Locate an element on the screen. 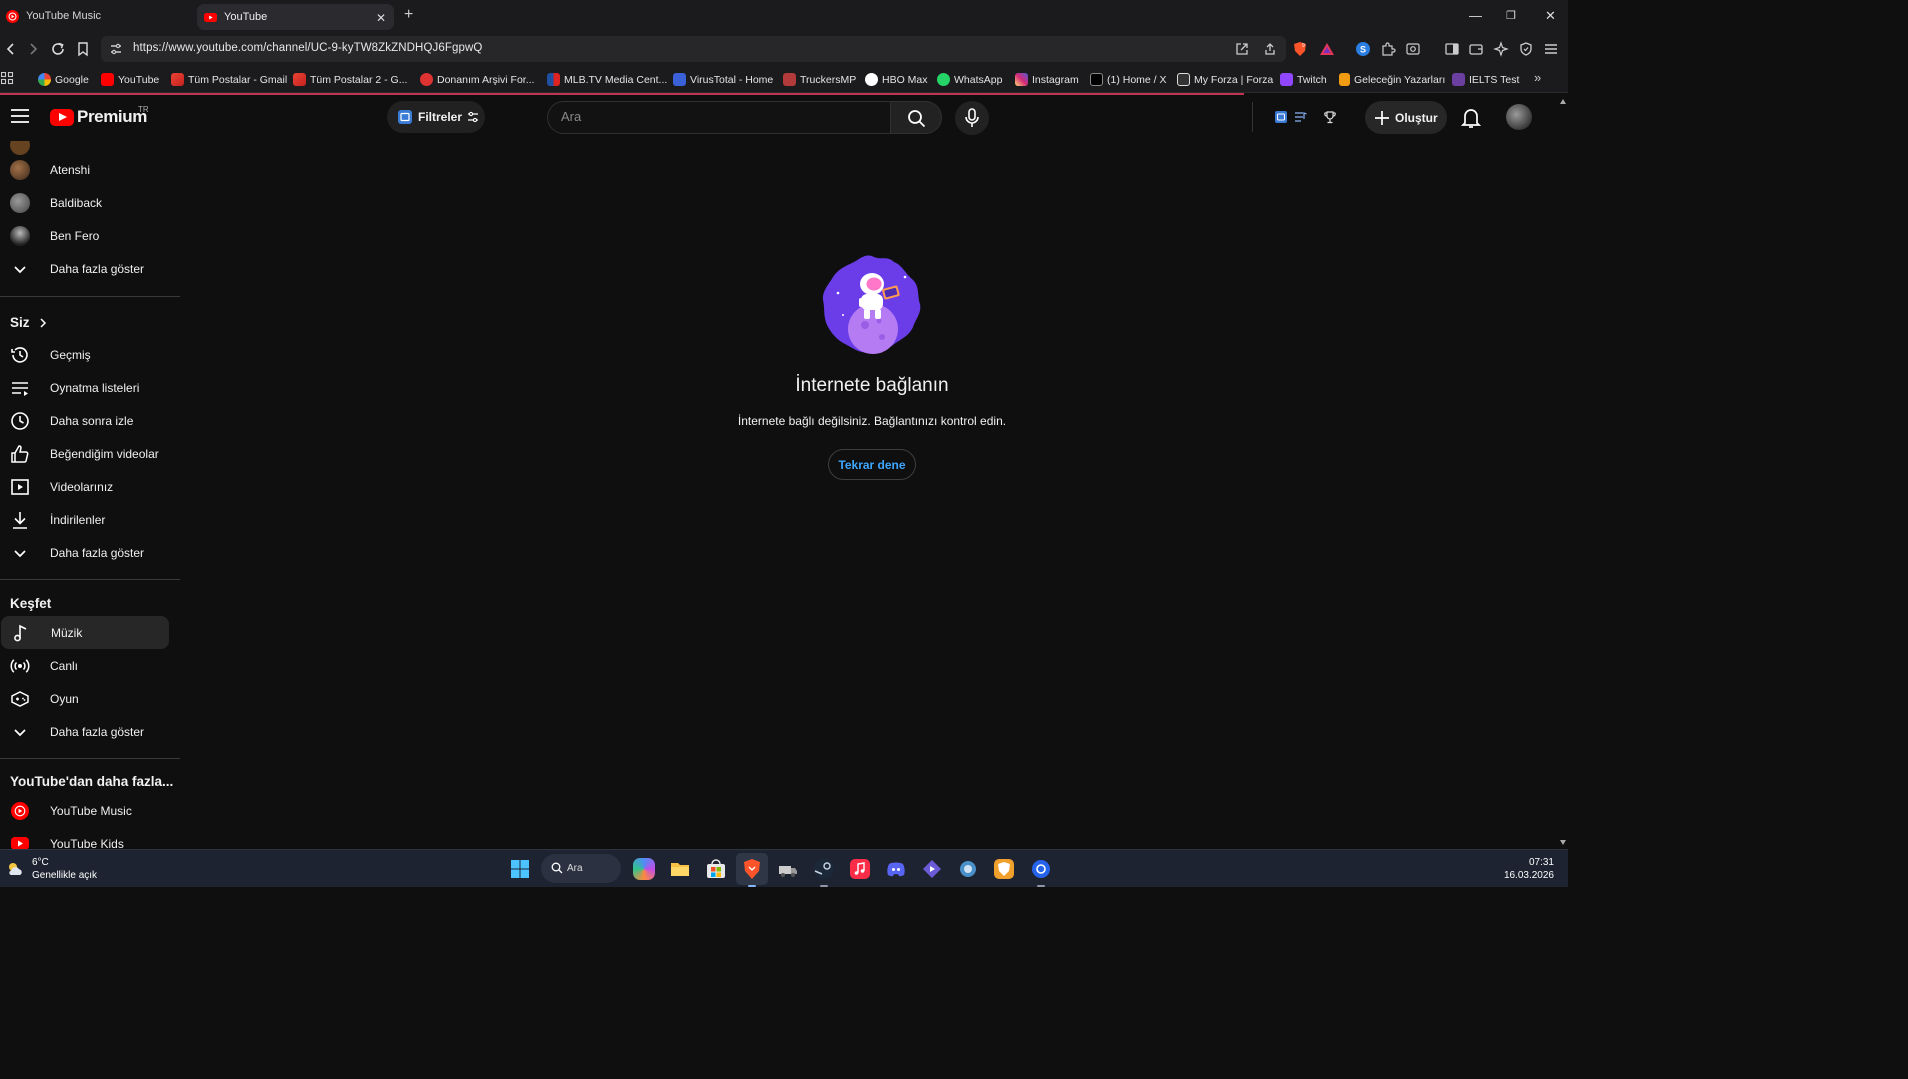 The image size is (1908, 1079). queue-list-icon is located at coordinates (1300, 117).